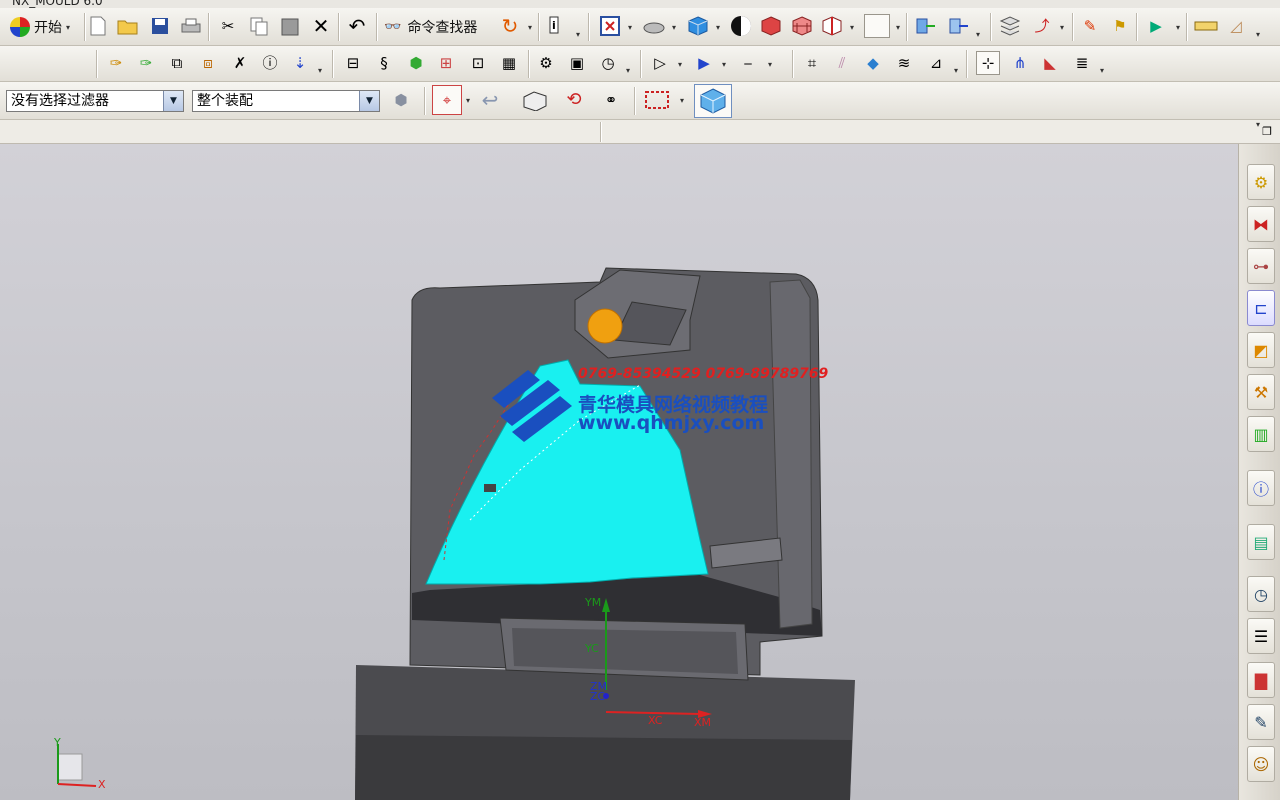 The height and width of the screenshot is (800, 1280). What do you see at coordinates (416, 63) in the screenshot?
I see `mold-library-icon: ⬢` at bounding box center [416, 63].